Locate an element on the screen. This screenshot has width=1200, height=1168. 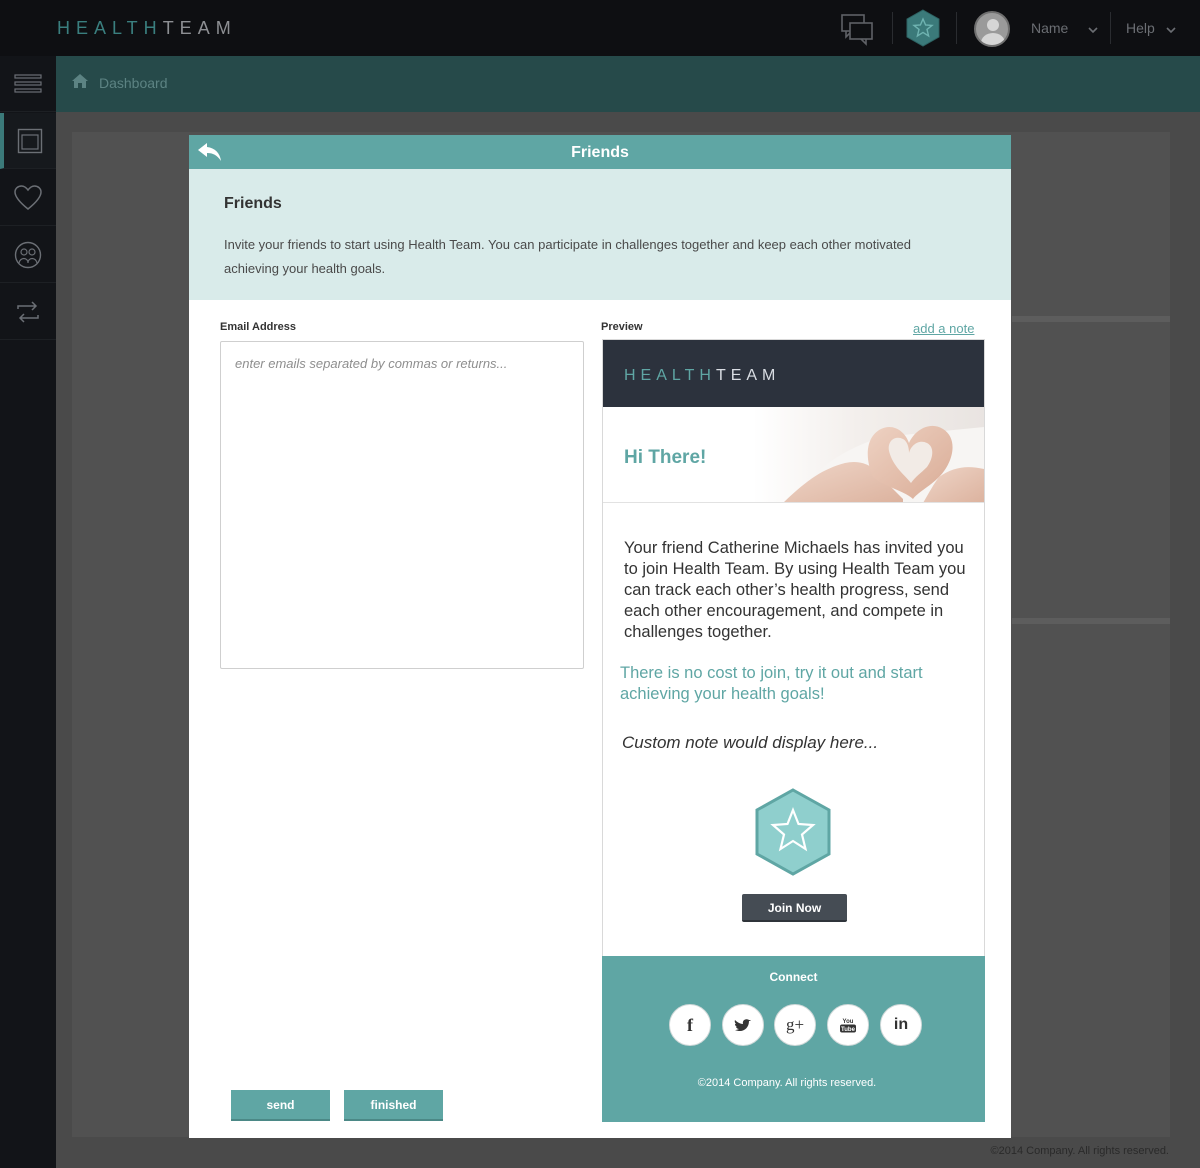
swap-icon is located at coordinates (28, 311).